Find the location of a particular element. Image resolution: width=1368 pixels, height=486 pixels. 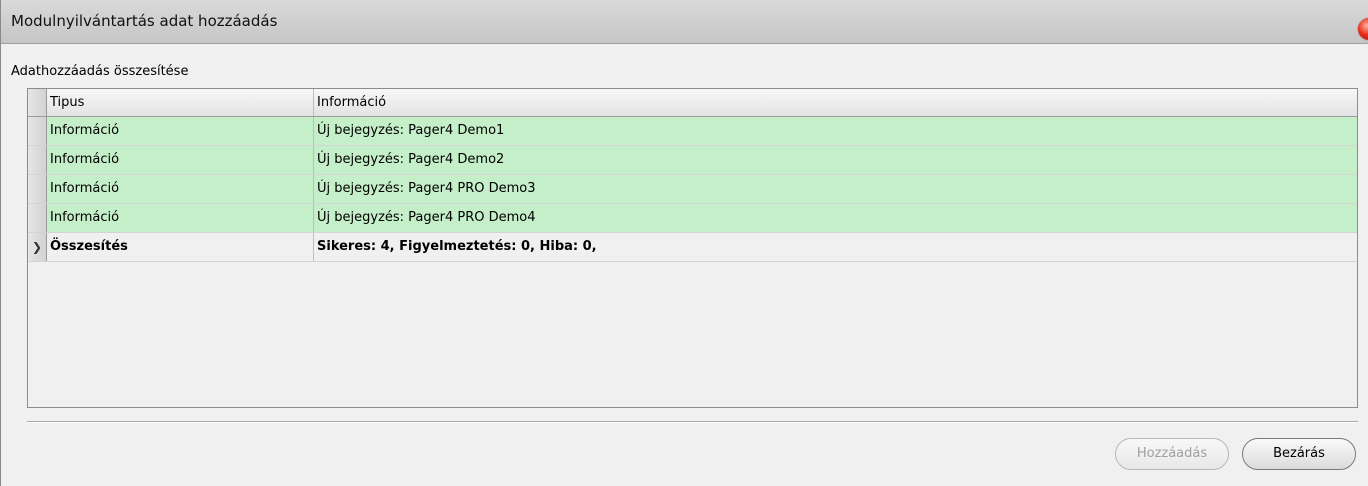

grid-header: Tipus Információ is located at coordinates (692, 103).